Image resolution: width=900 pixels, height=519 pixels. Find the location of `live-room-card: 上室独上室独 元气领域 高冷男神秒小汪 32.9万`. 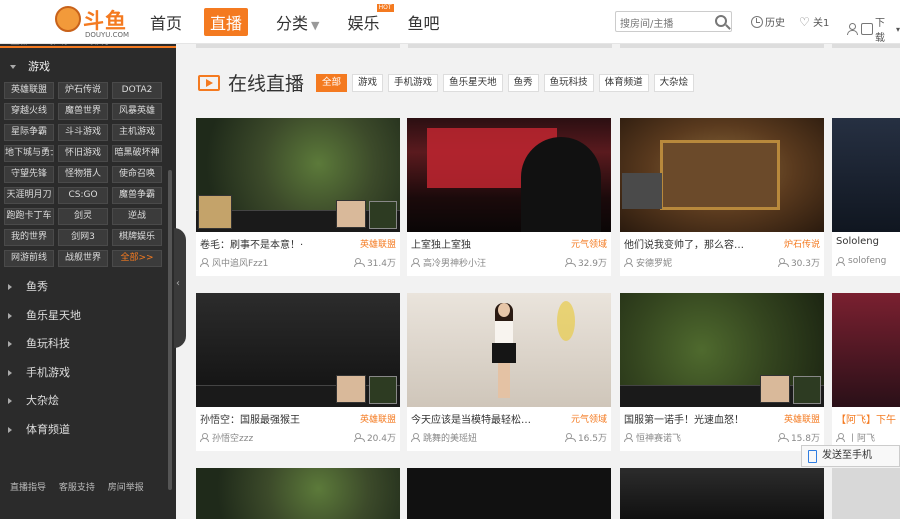

live-room-card: 上室独上室独 元气领域 高冷男神秒小汪 32.9万 is located at coordinates (509, 197).